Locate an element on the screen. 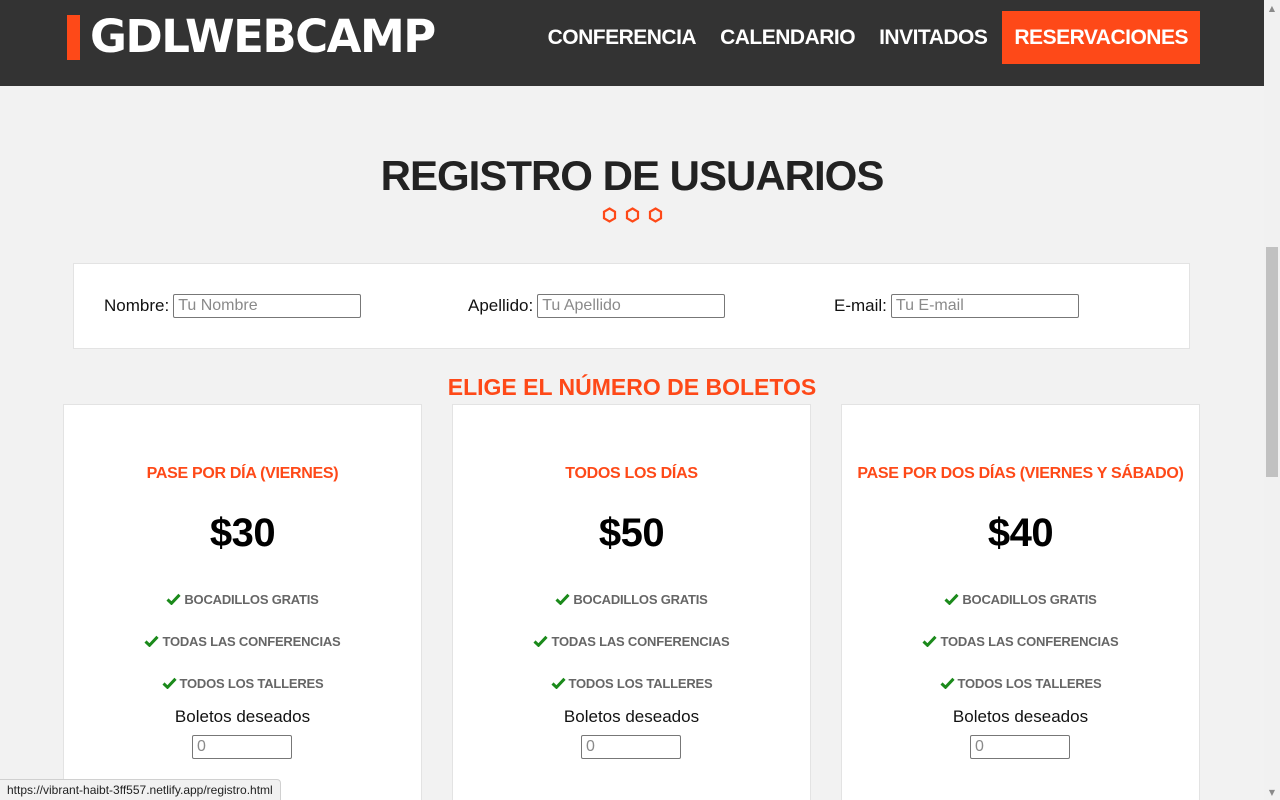  apellido-input is located at coordinates (631, 306).